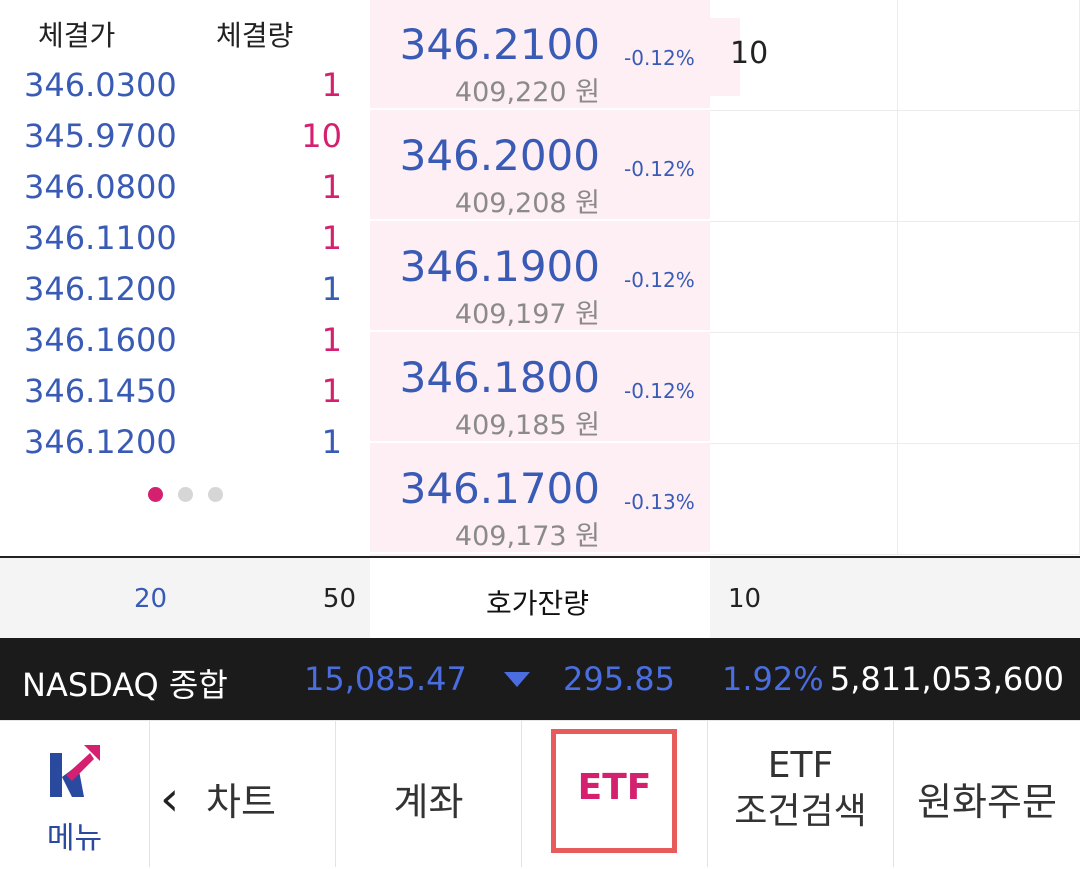 The image size is (1080, 869). Describe the element at coordinates (659, 502) in the screenshot. I see `ask-change-percent: -0.13%` at that location.